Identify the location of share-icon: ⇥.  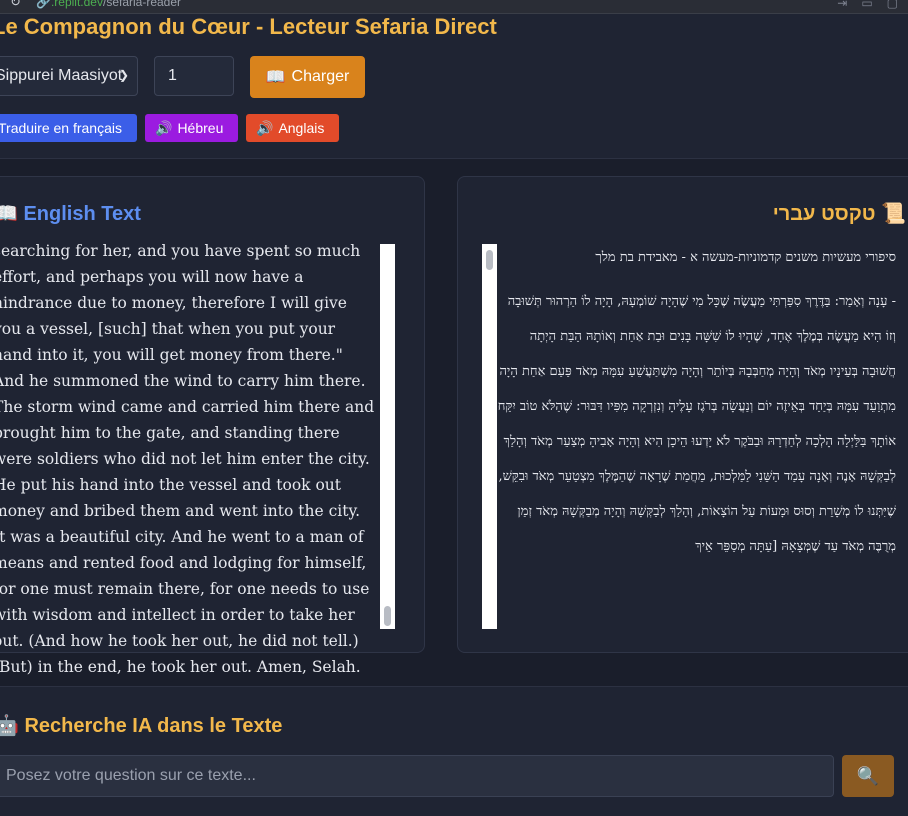
(842, 5).